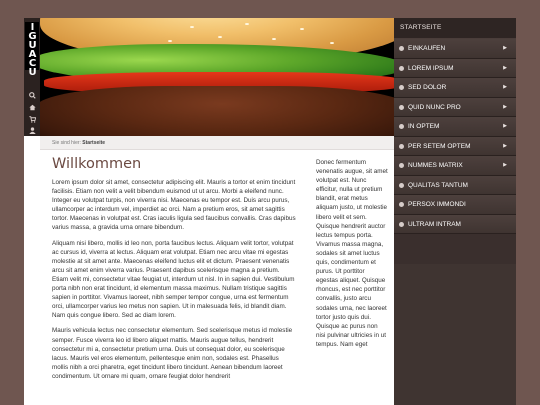  What do you see at coordinates (455, 334) in the screenshot?
I see `sidebar-background` at bounding box center [455, 334].